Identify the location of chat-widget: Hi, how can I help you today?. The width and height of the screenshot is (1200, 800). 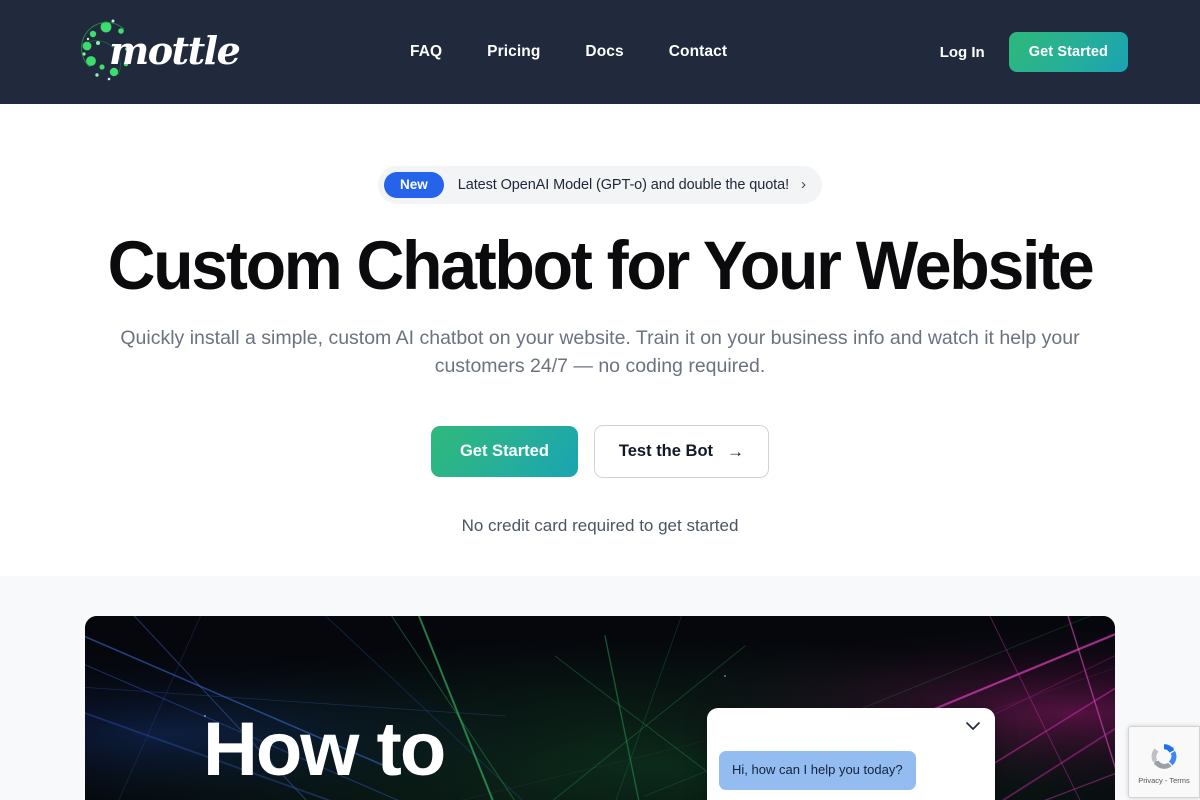
(851, 753).